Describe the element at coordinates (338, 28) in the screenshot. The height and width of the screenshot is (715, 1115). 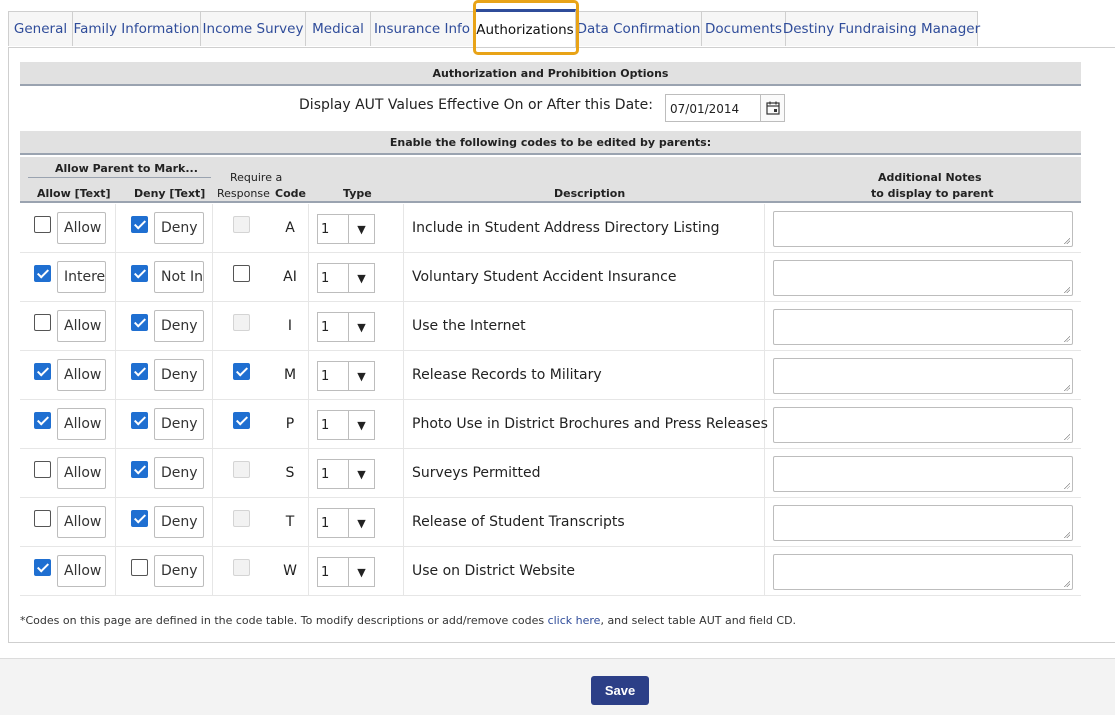
I see `tab-medical: Medical` at that location.